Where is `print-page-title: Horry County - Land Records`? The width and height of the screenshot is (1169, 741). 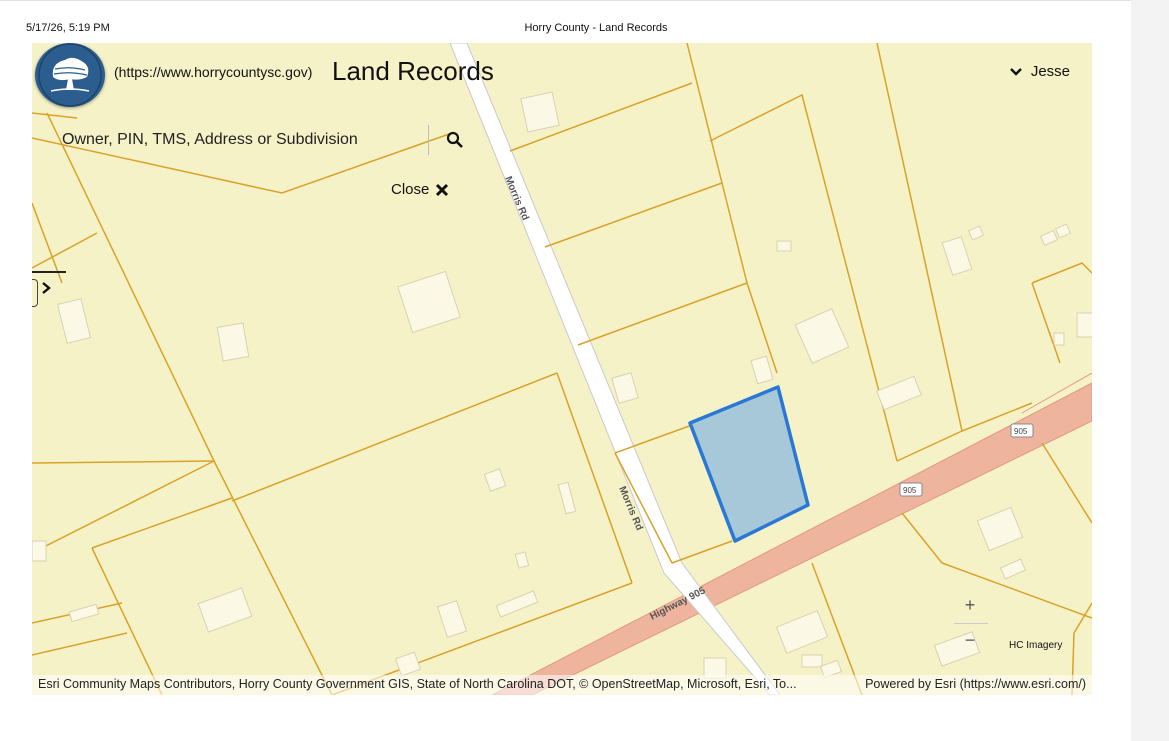 print-page-title: Horry County - Land Records is located at coordinates (596, 28).